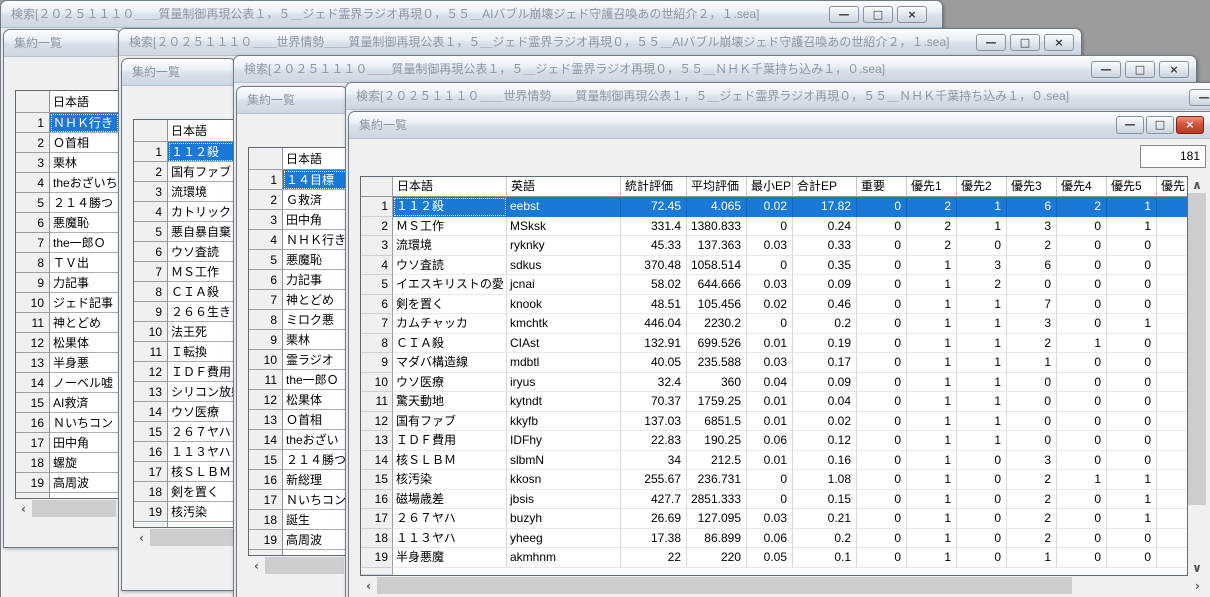  Describe the element at coordinates (67, 343) in the screenshot. I see `list-item: 12 松果体` at that location.